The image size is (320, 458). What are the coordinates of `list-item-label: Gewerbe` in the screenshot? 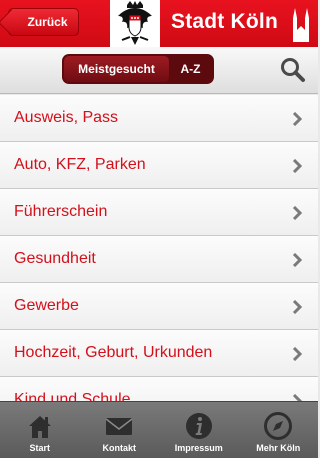 It's located at (46, 305).